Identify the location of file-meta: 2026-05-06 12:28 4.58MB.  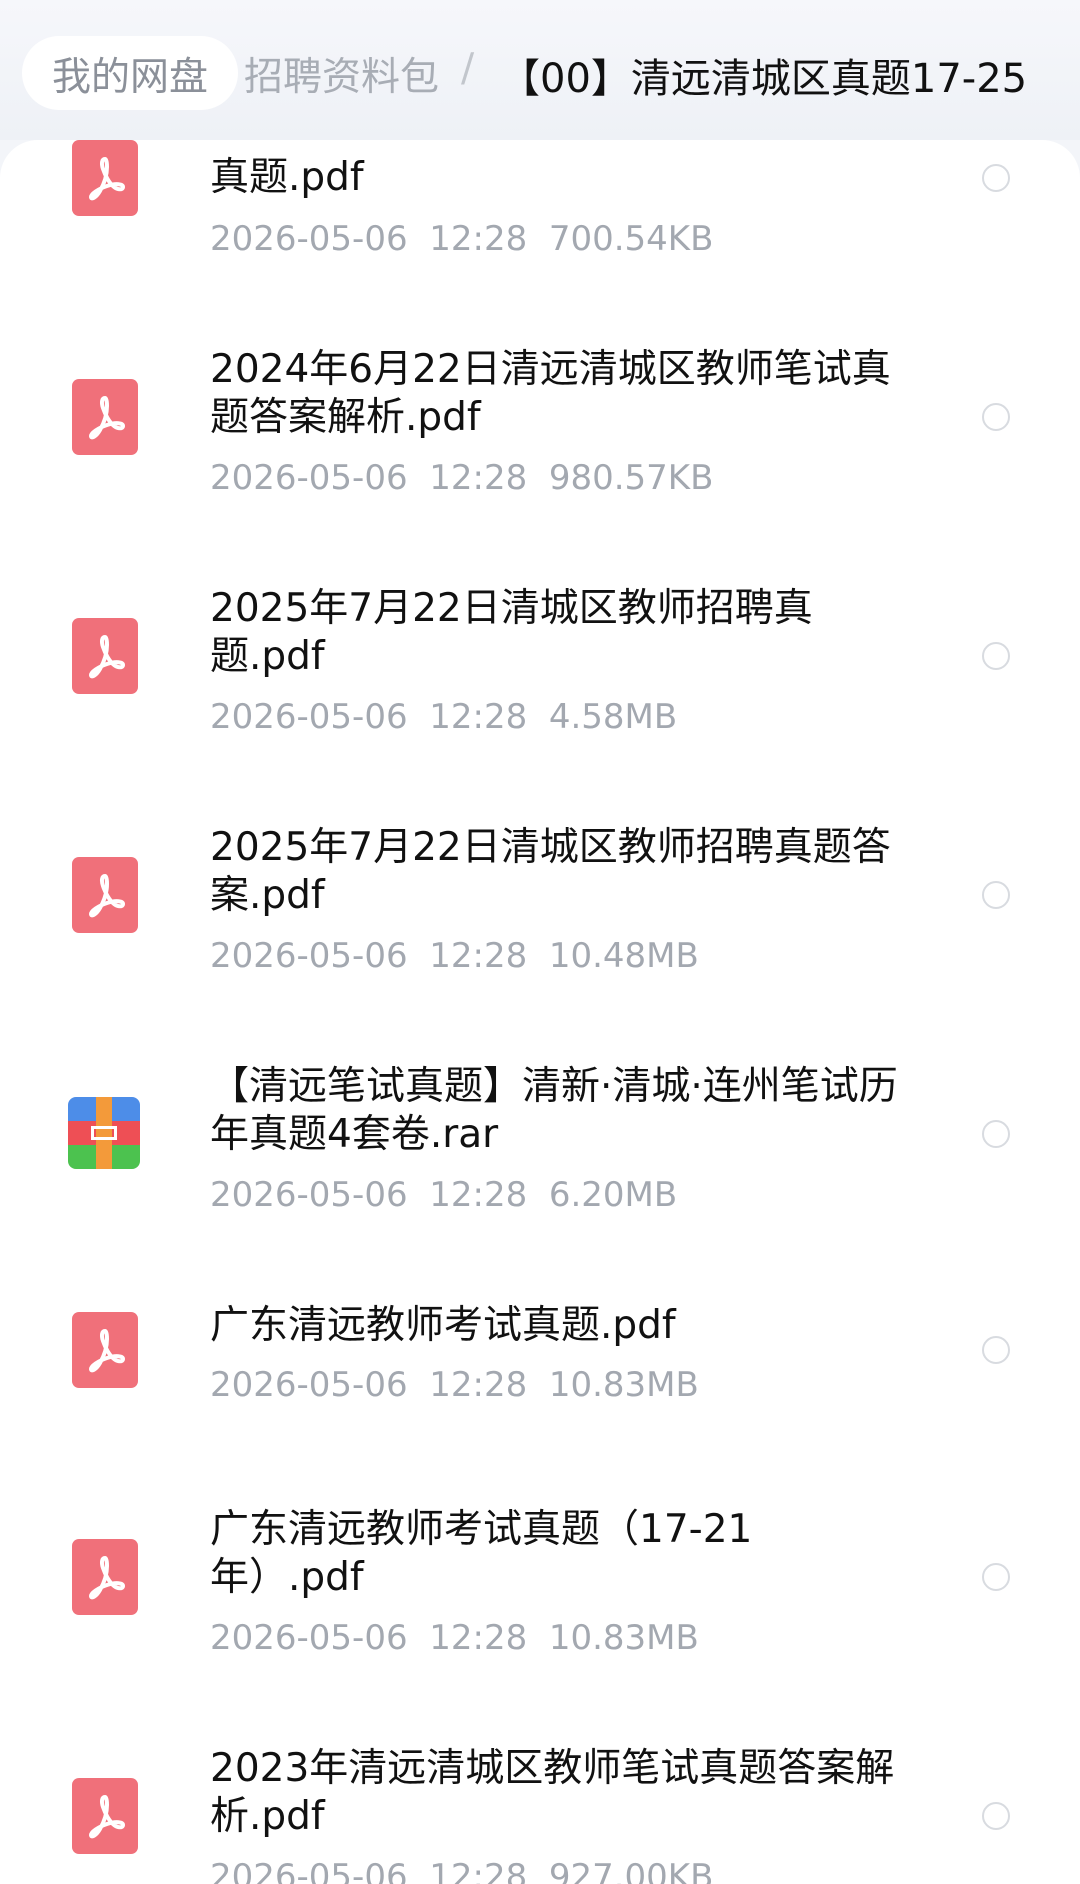
(443, 717).